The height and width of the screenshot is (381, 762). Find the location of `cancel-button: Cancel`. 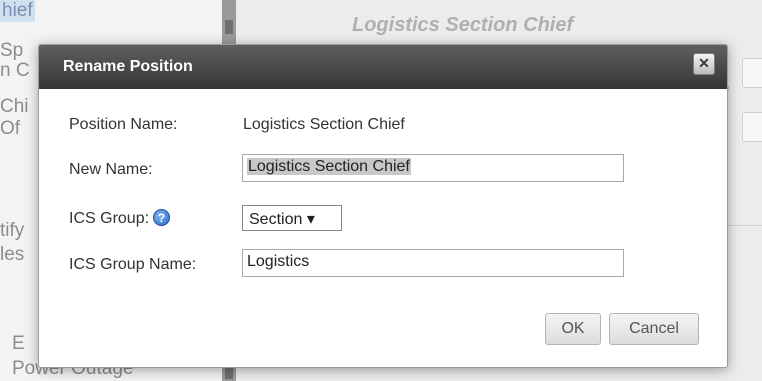

cancel-button: Cancel is located at coordinates (654, 329).